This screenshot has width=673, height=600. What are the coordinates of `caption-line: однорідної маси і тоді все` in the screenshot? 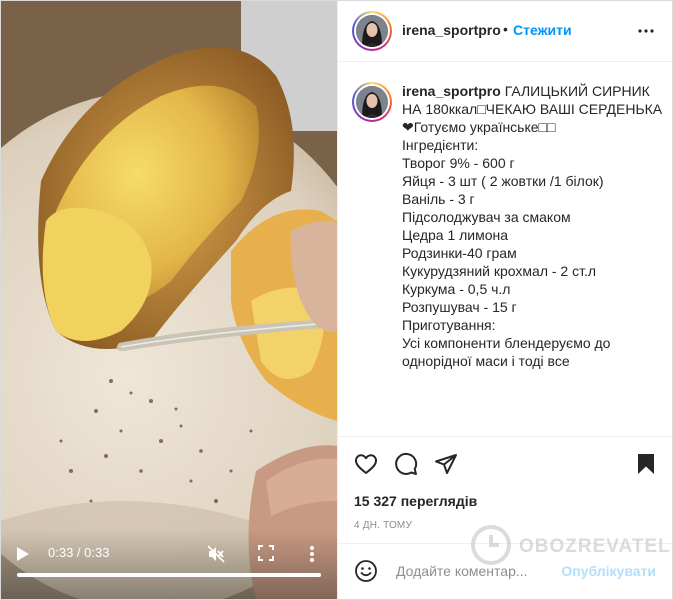 It's located at (486, 361).